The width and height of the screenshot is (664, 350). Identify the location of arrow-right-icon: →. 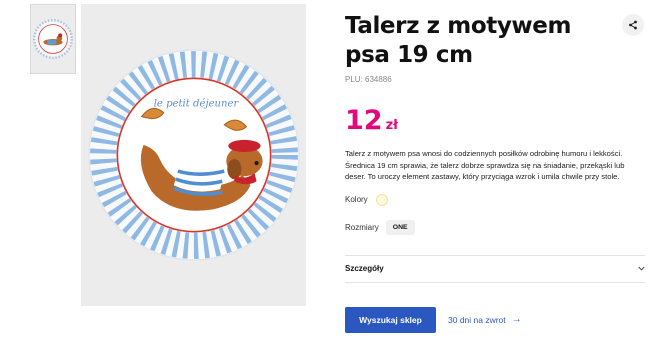
(516, 320).